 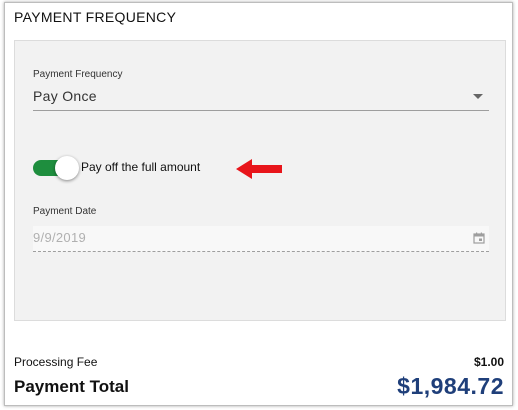 I want to click on calendar-icon, so click(x=479, y=238).